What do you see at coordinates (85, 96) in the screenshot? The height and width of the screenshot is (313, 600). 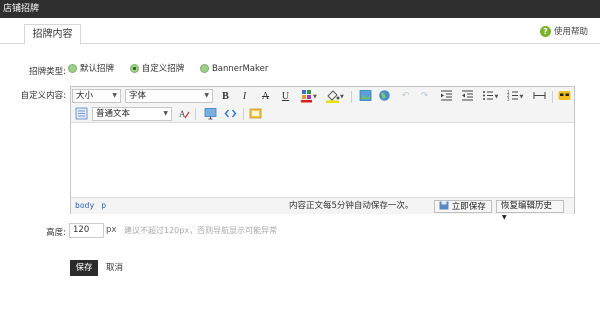 I see `font-size-select-label: 大小` at bounding box center [85, 96].